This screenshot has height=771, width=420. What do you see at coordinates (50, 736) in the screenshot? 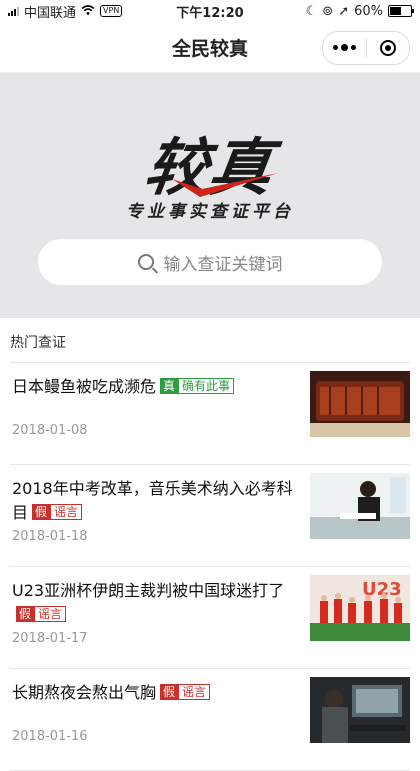
I see `item-date: 2018-01-16` at bounding box center [50, 736].